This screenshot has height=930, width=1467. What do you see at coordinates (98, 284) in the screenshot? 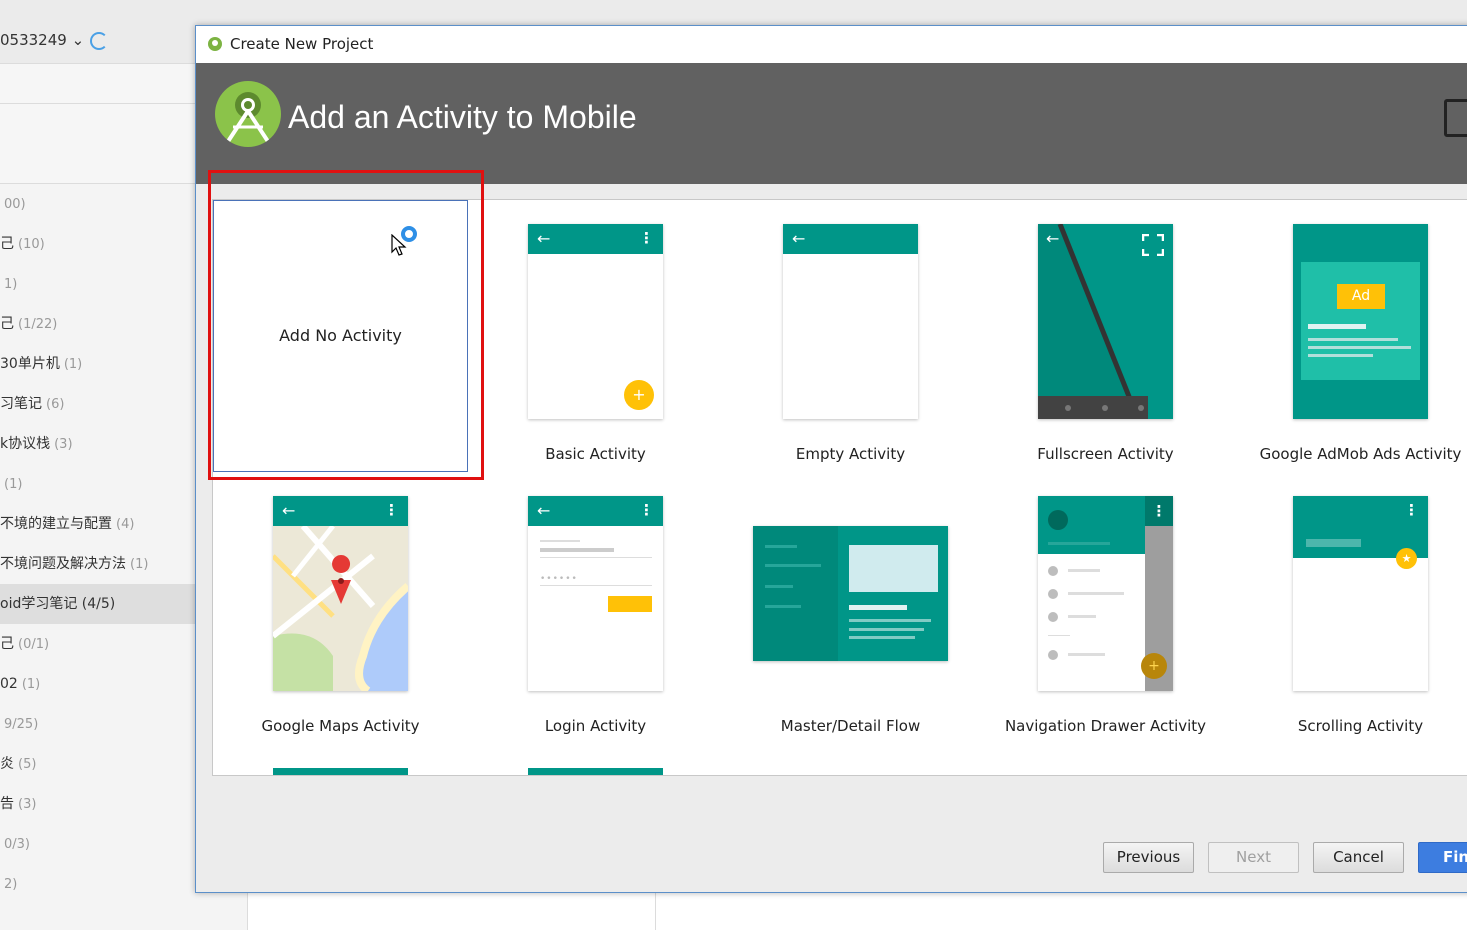
I see `list-item: 1)` at bounding box center [98, 284].